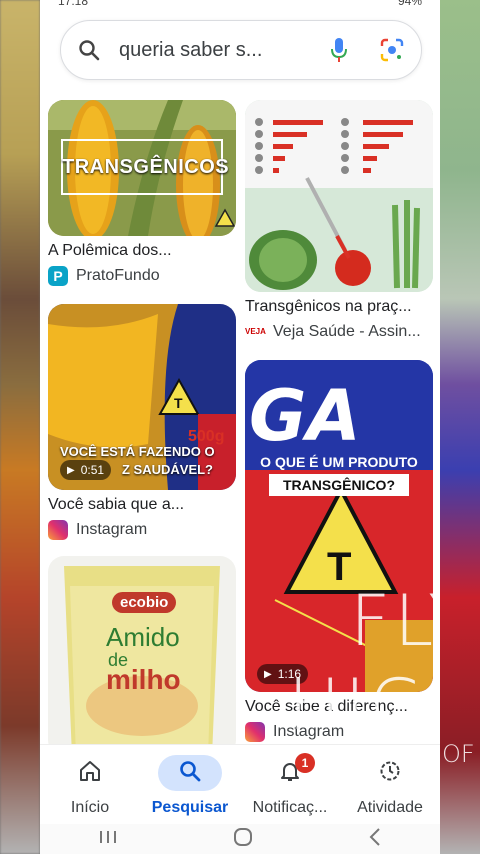 The height and width of the screenshot is (854, 480). I want to click on nav-item-search: Pesquisar, so click(190, 784).